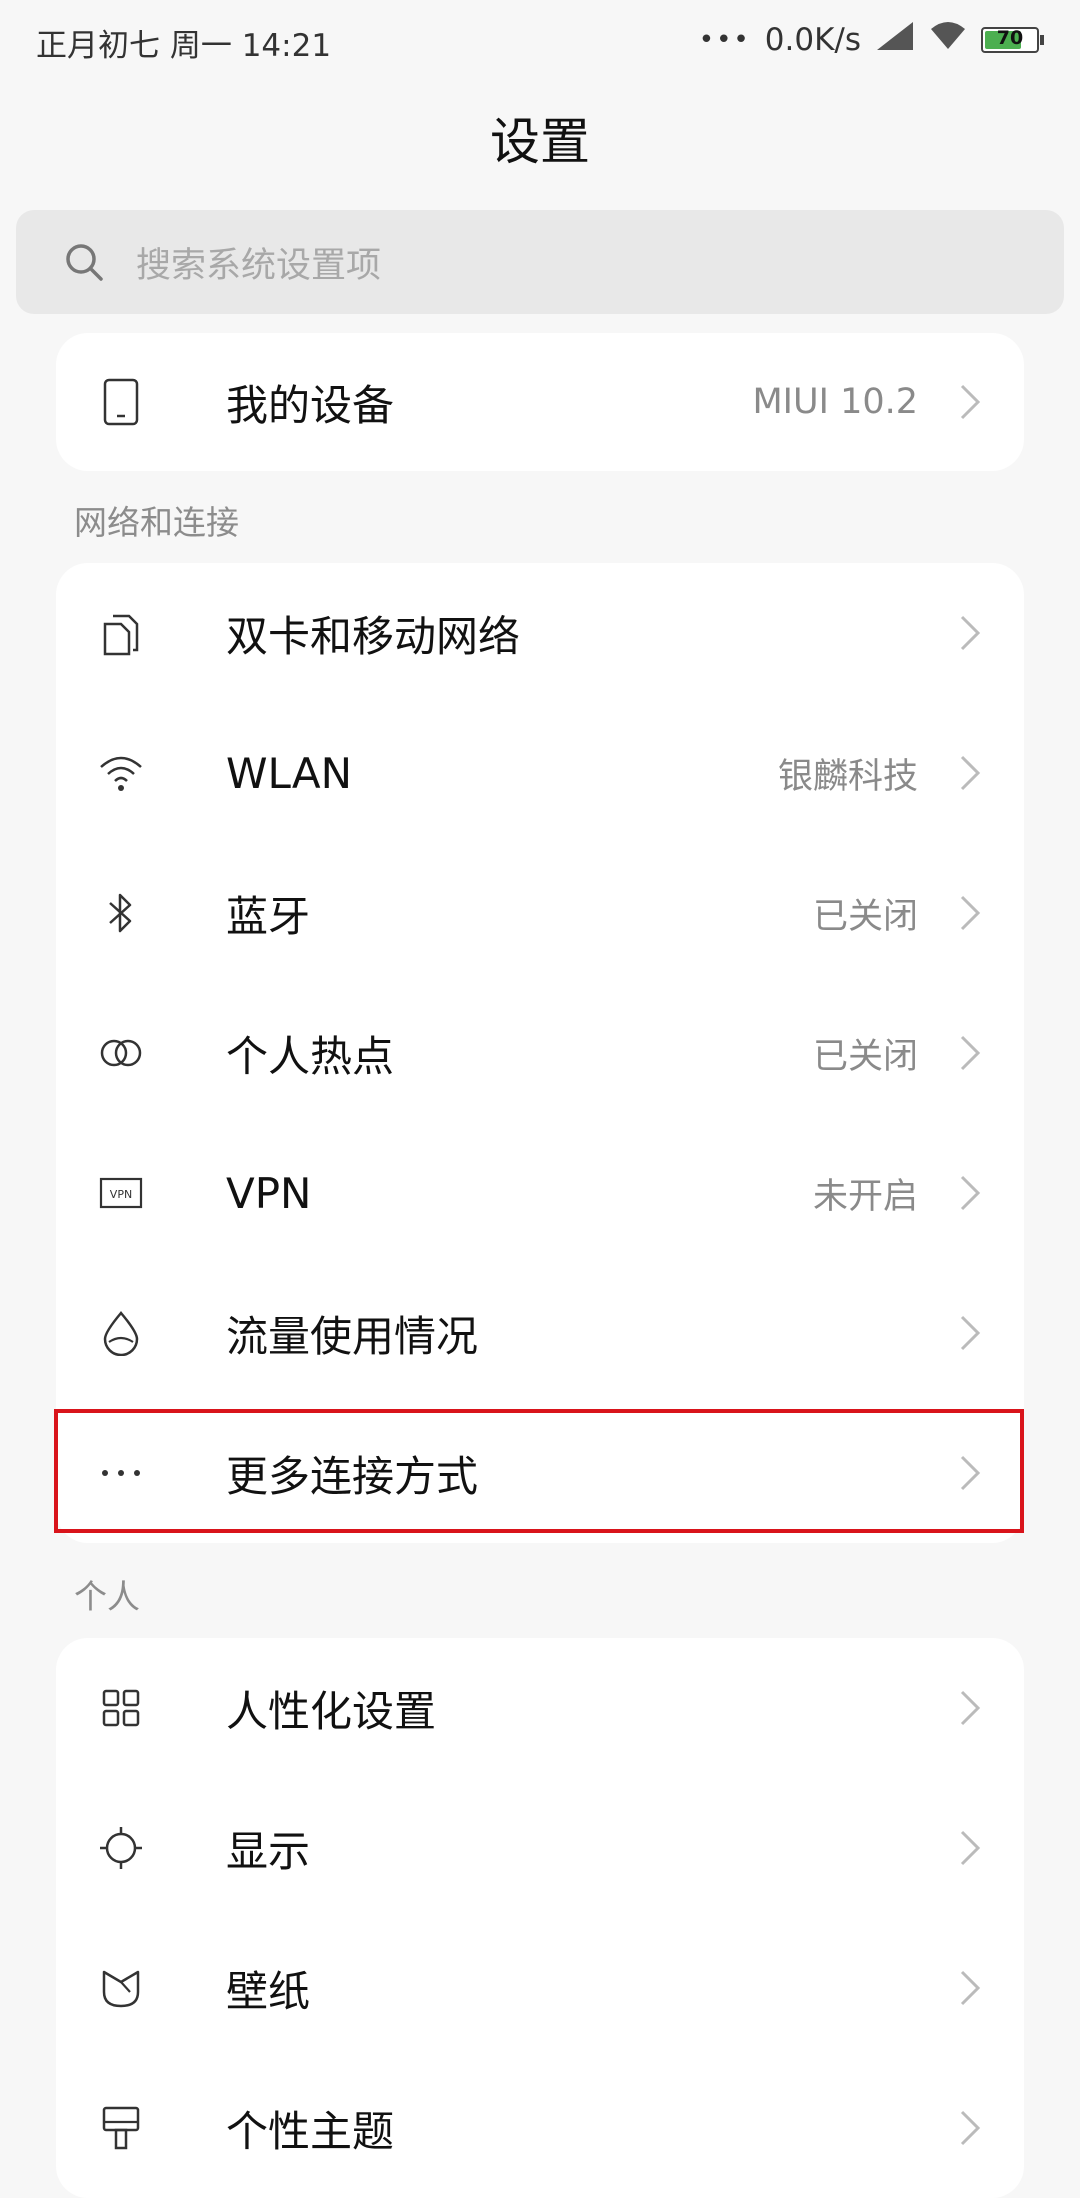  What do you see at coordinates (331, 1711) in the screenshot?
I see `item-label: 人性化设置` at bounding box center [331, 1711].